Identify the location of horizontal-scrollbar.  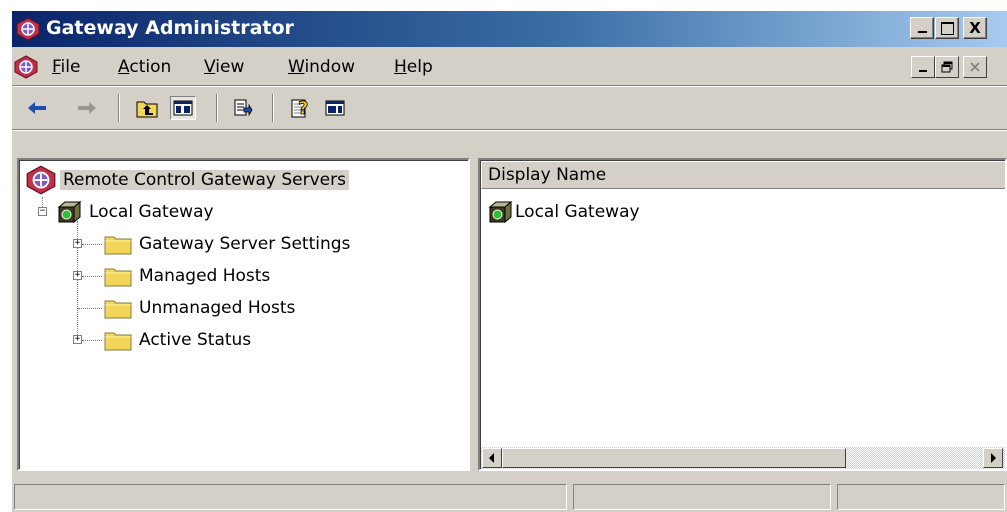
(743, 458).